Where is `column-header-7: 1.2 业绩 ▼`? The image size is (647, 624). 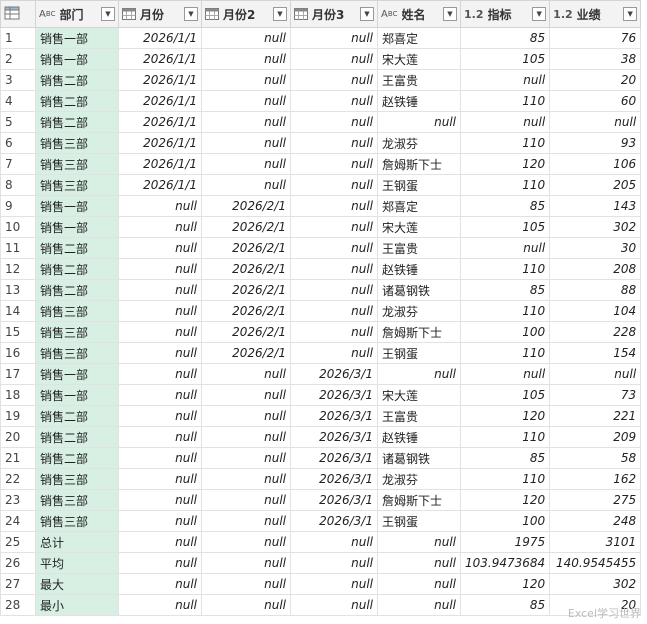 column-header-7: 1.2 业绩 ▼ is located at coordinates (595, 14).